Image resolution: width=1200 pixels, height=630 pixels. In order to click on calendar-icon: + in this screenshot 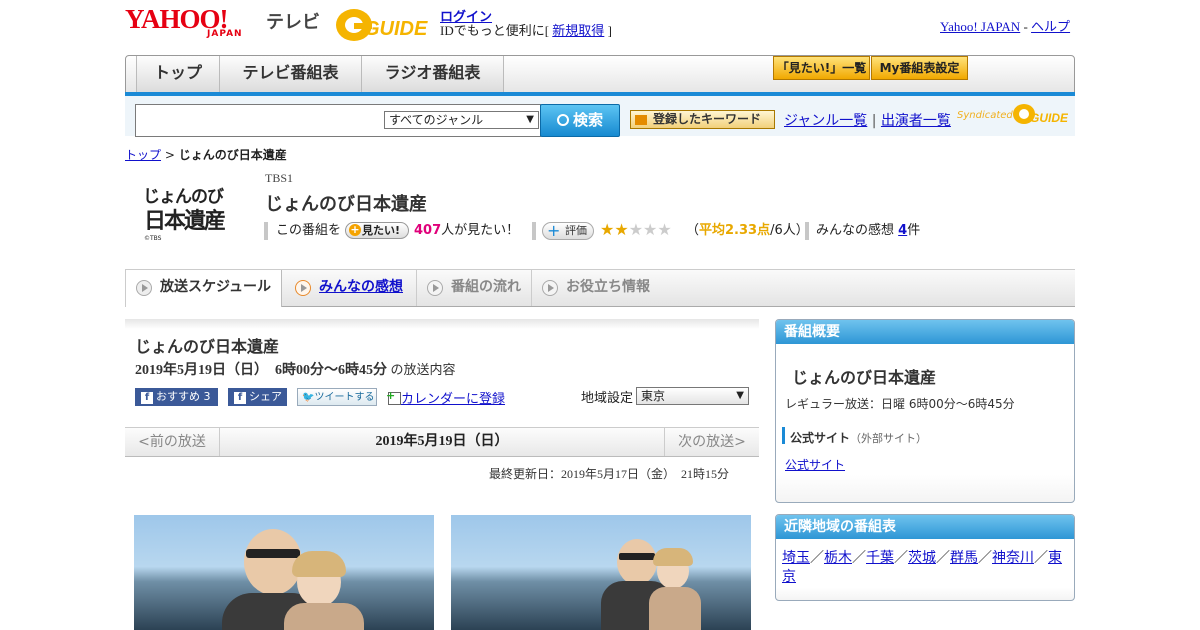, I will do `click(393, 397)`.